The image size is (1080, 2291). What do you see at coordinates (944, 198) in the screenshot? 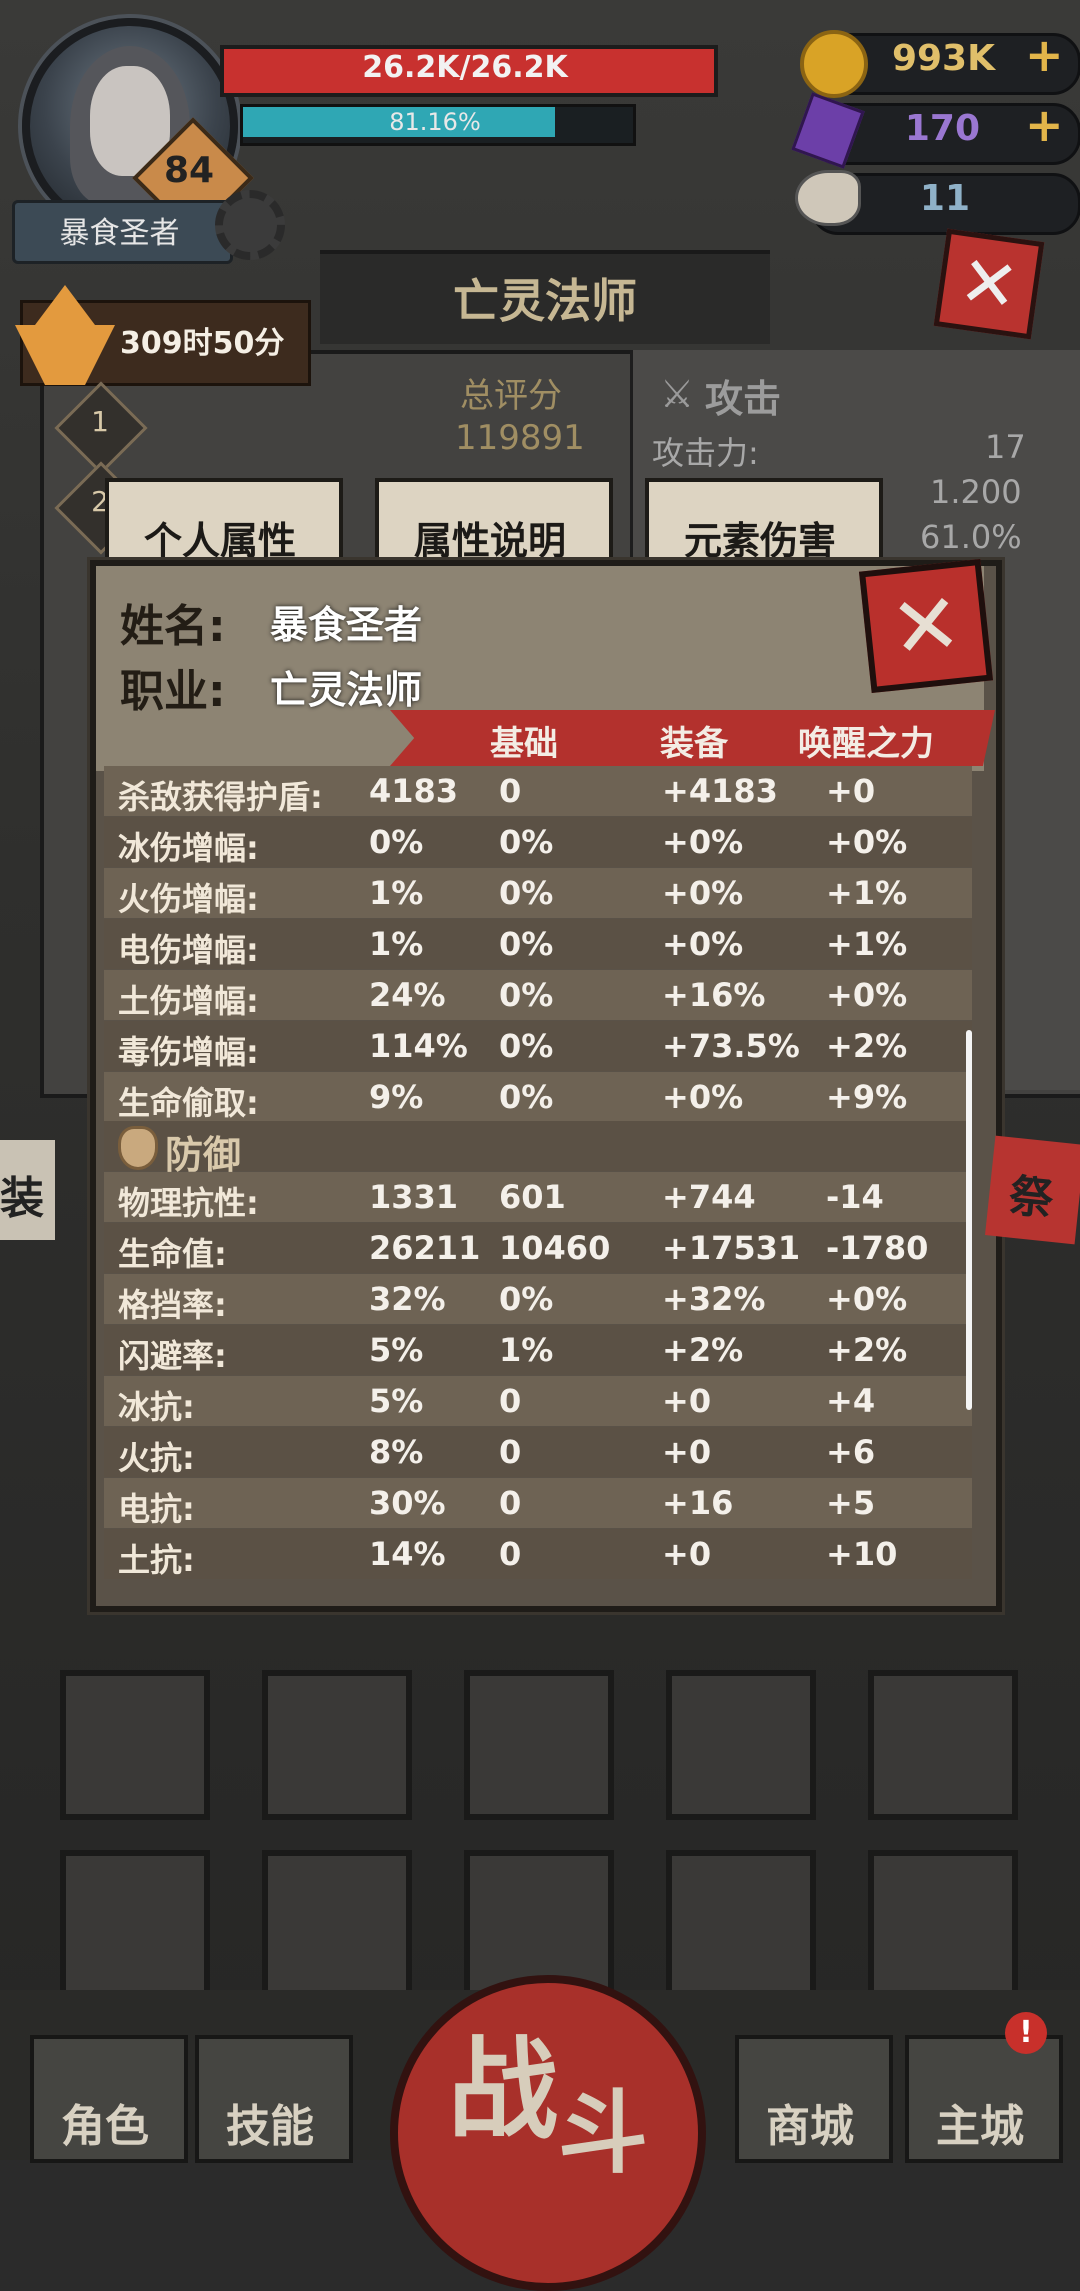
I see `ram-value: 11` at bounding box center [944, 198].